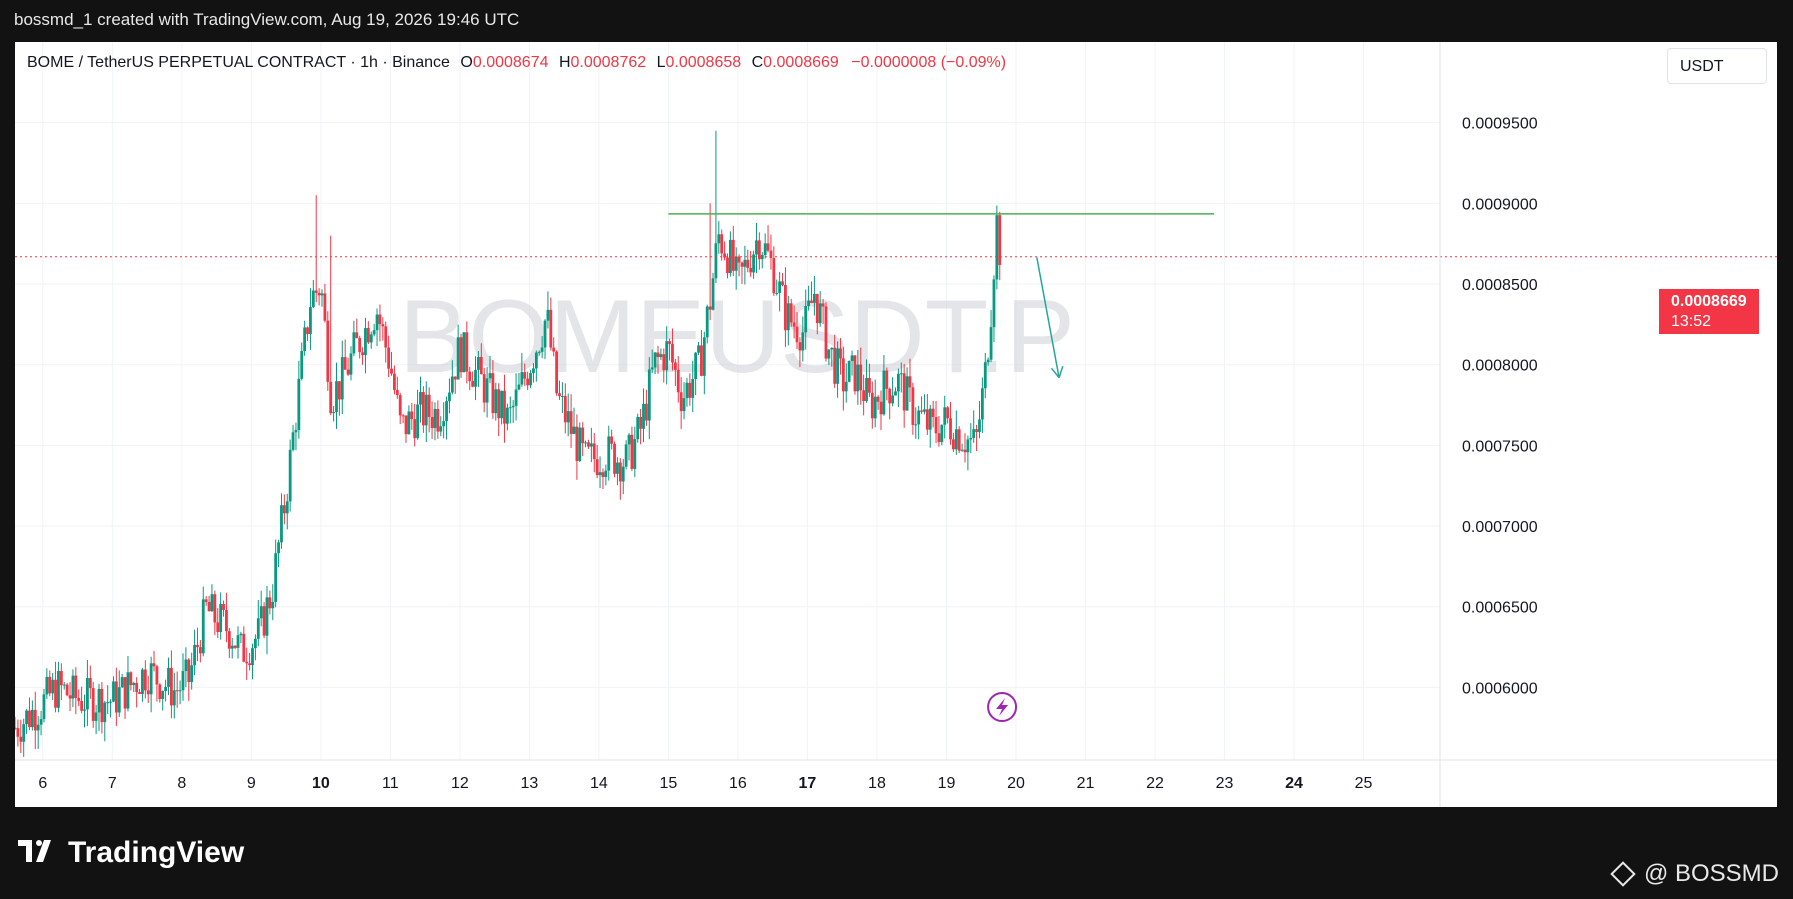  I want to click on open-label: O, so click(466, 62).